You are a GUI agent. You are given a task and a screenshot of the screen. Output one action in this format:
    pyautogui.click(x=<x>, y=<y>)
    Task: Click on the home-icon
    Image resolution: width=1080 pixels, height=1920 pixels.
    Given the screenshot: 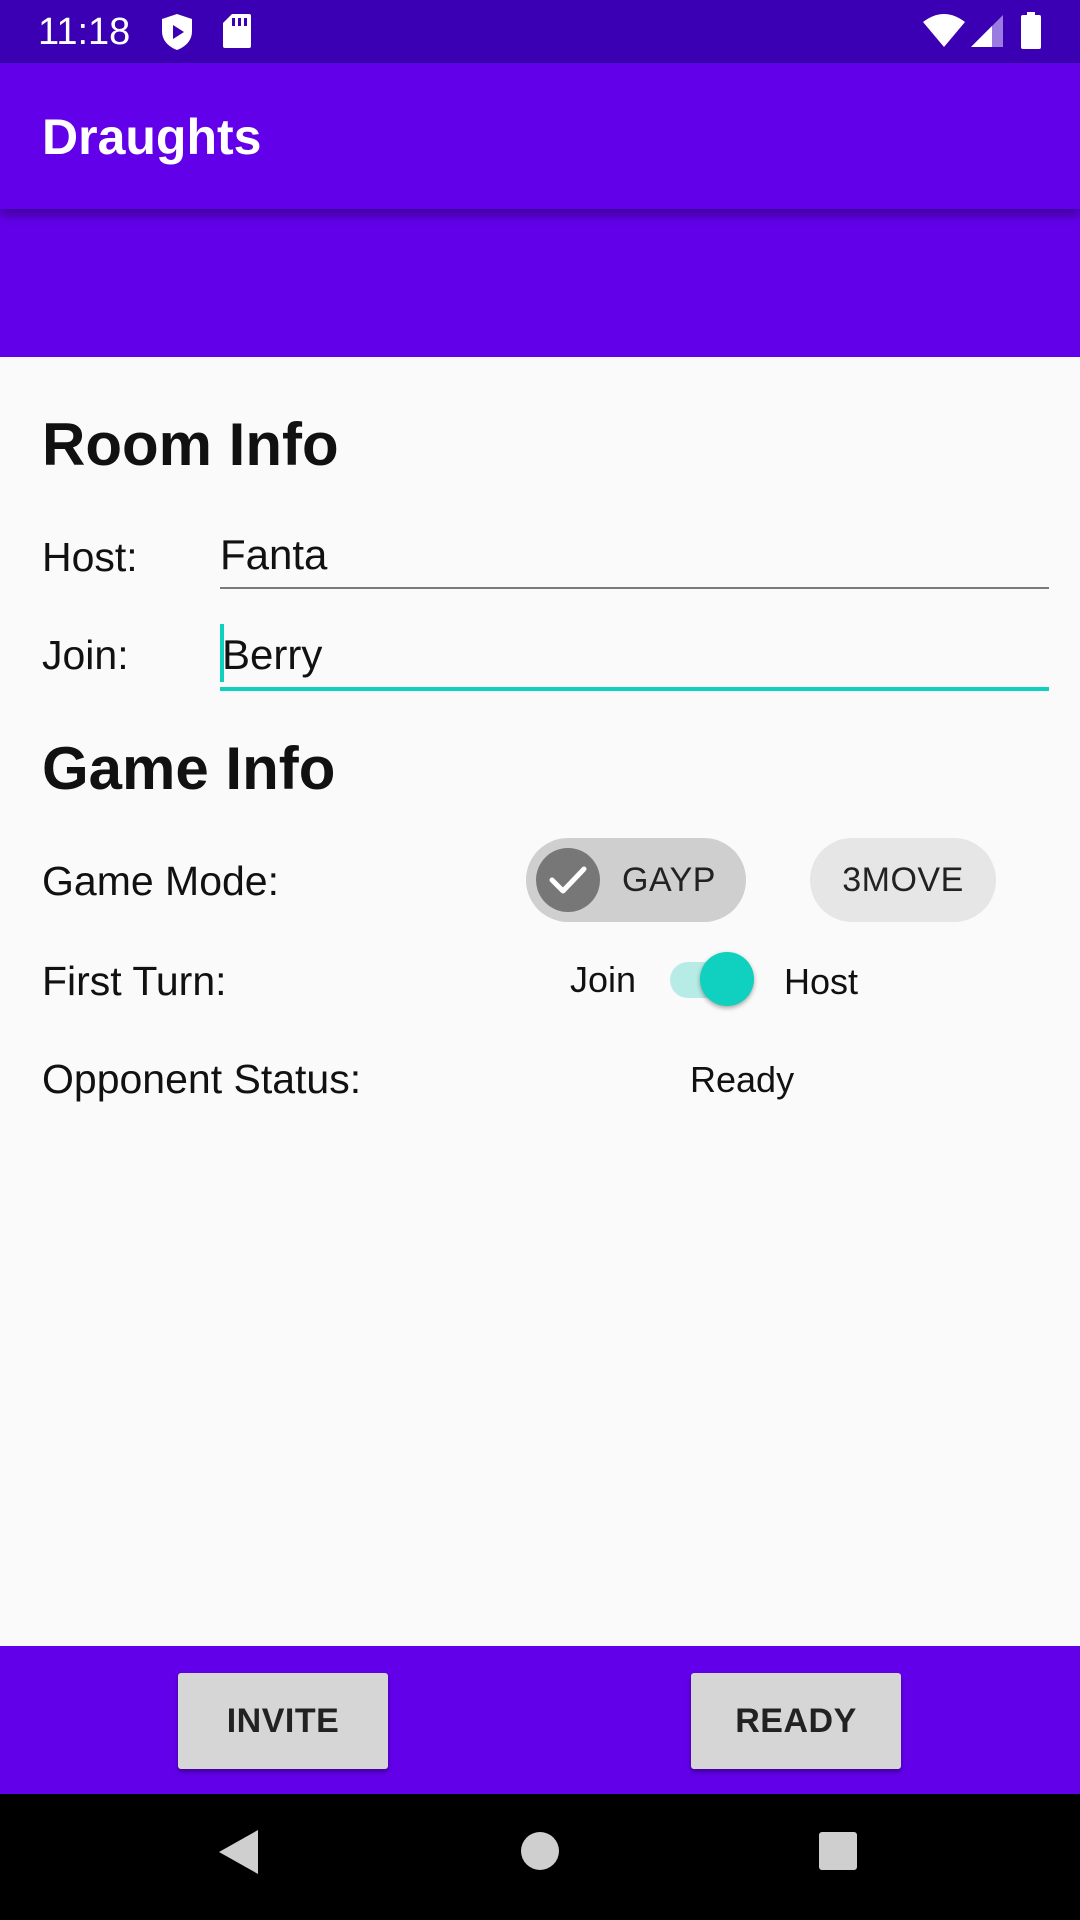 What is the action you would take?
    pyautogui.click(x=540, y=1853)
    